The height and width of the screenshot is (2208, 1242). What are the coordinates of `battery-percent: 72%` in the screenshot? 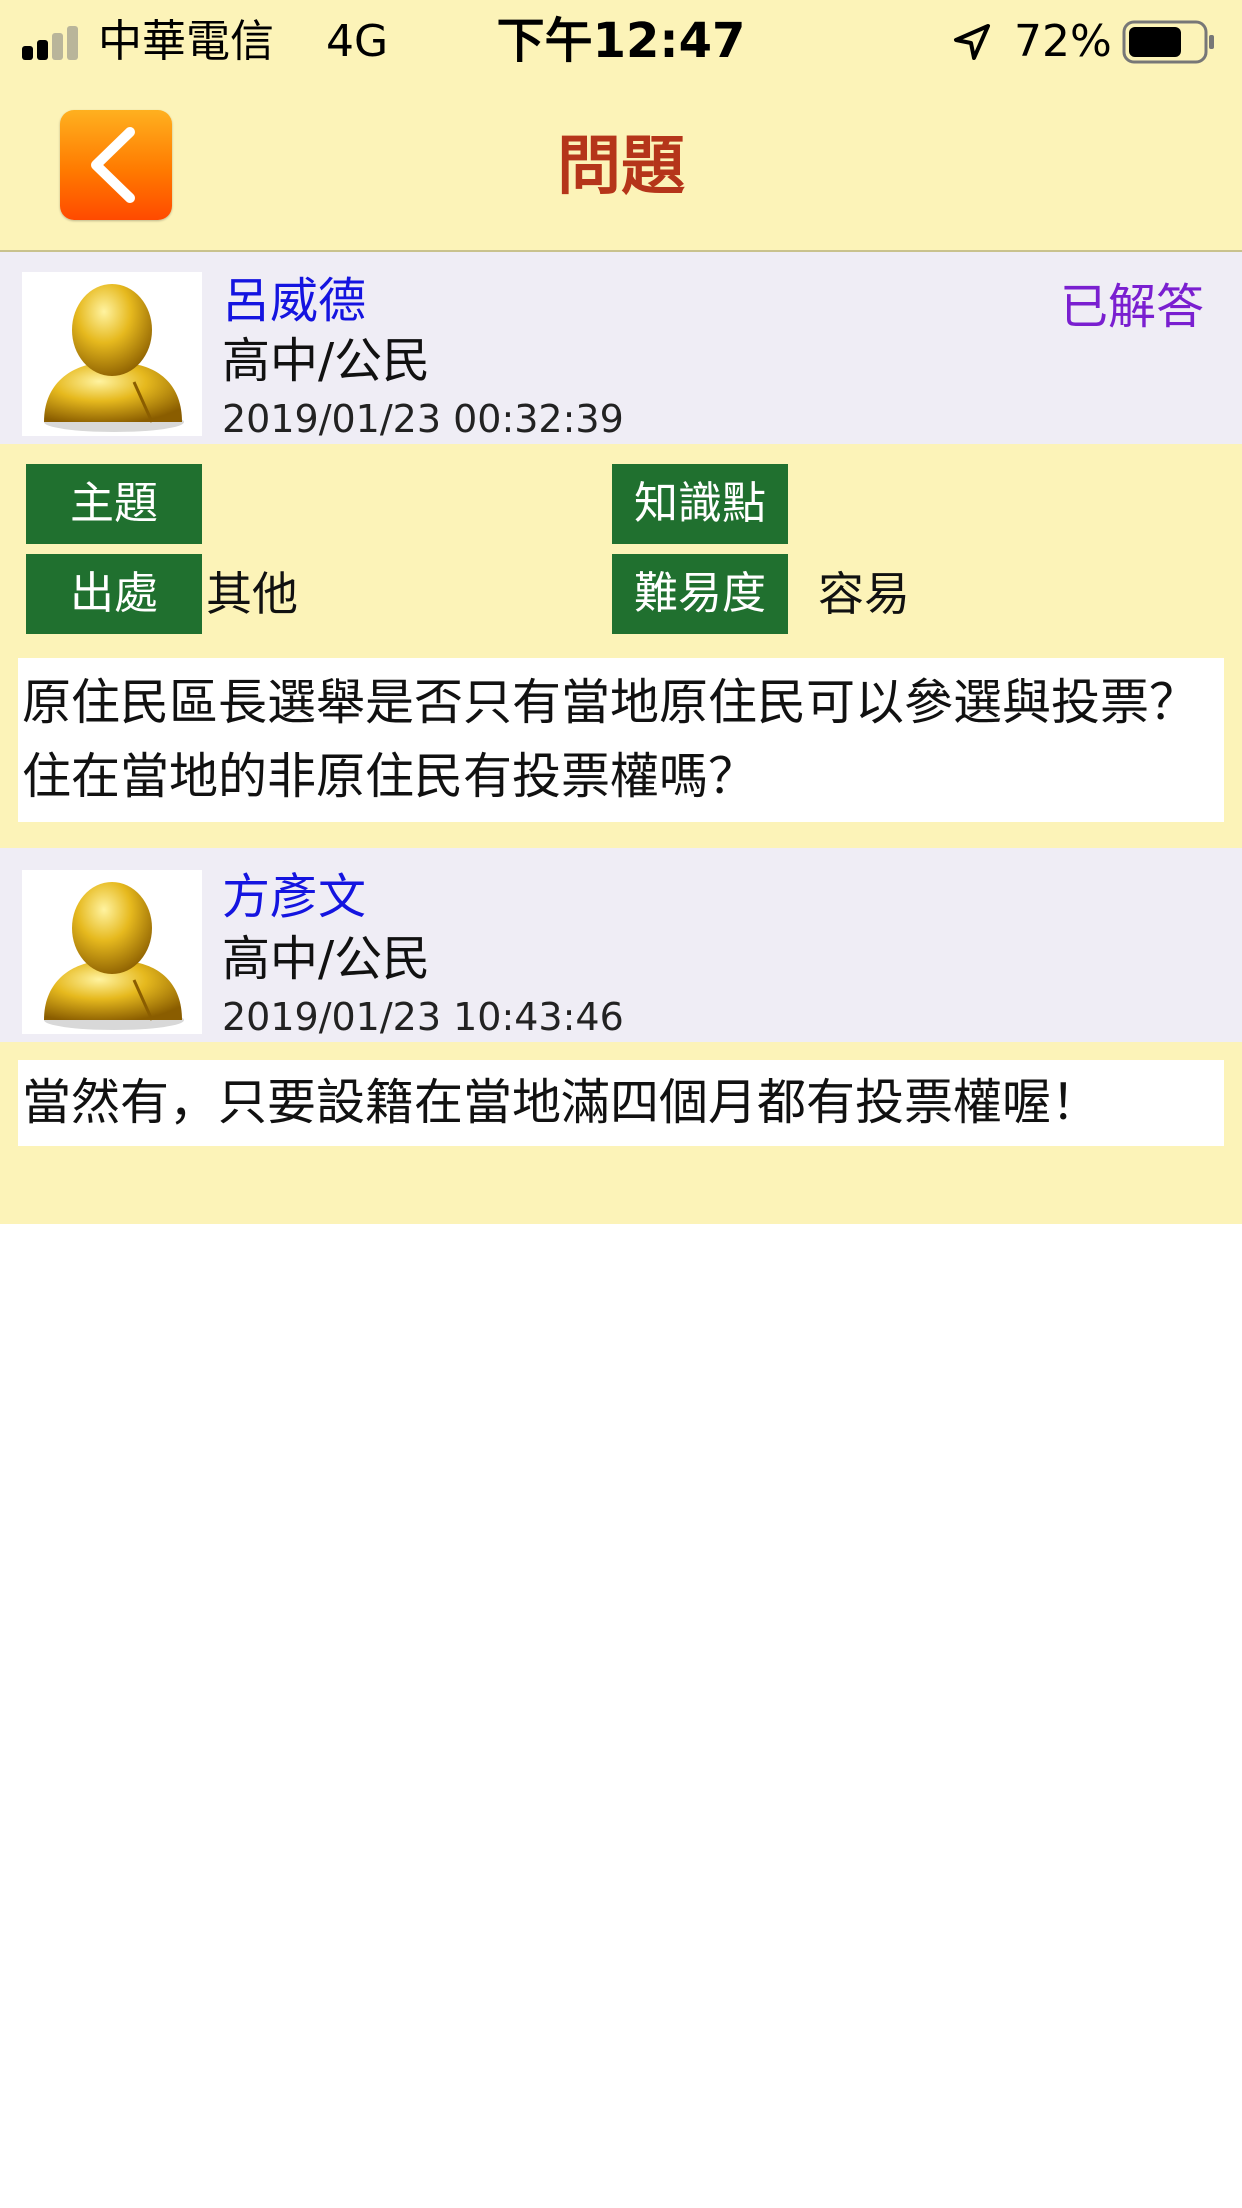 It's located at (1063, 41).